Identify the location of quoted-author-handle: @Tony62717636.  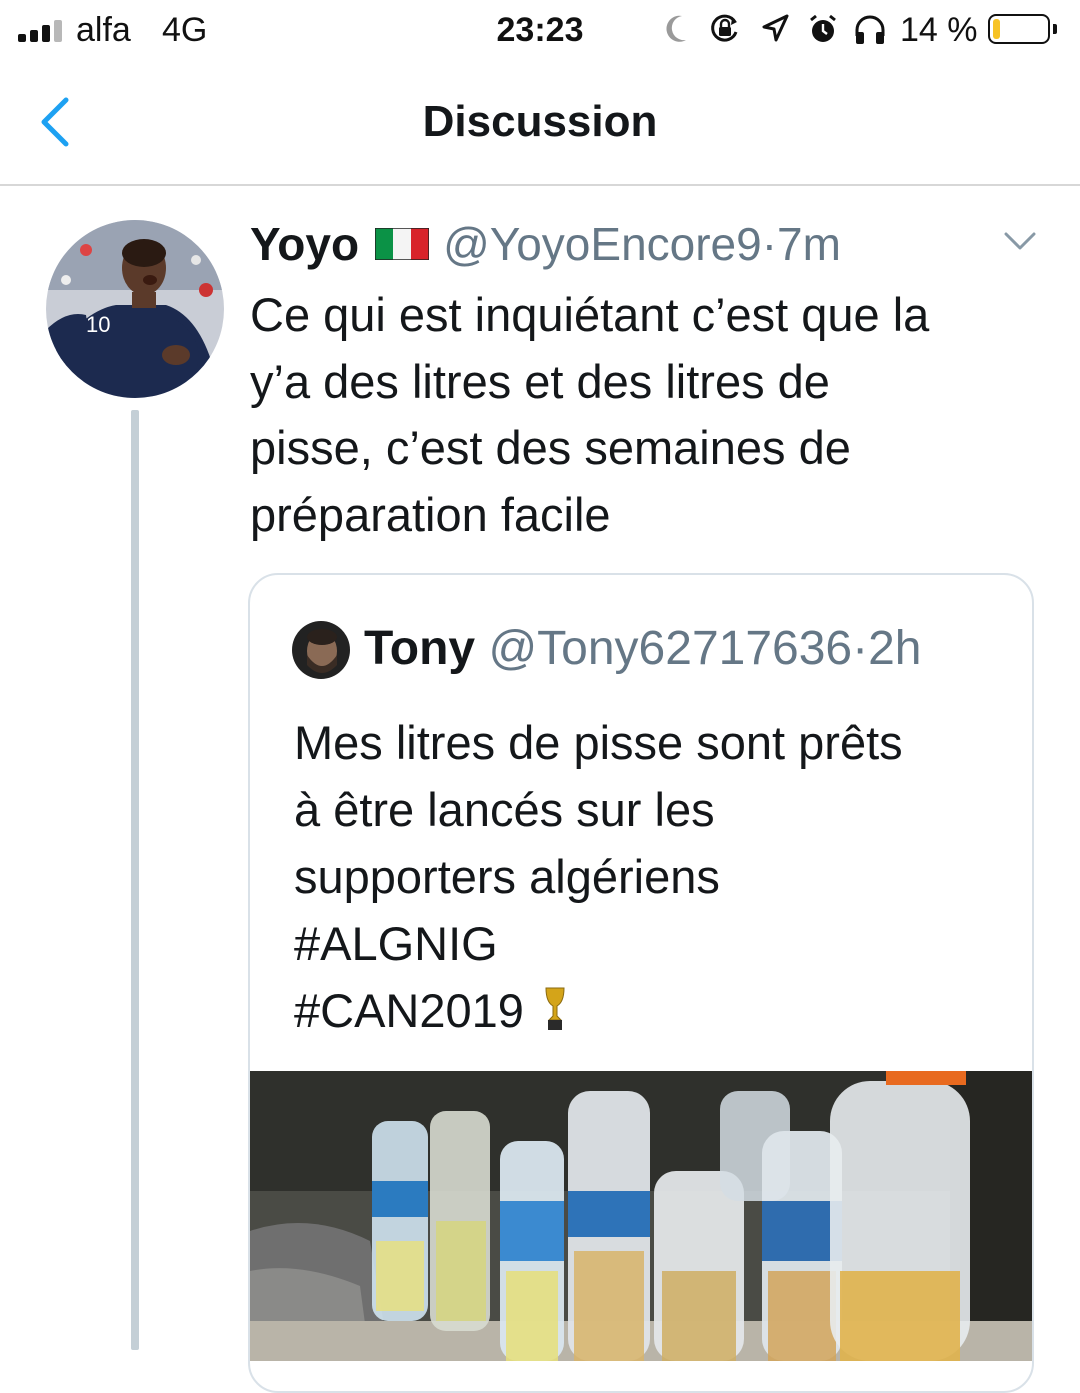
(670, 648).